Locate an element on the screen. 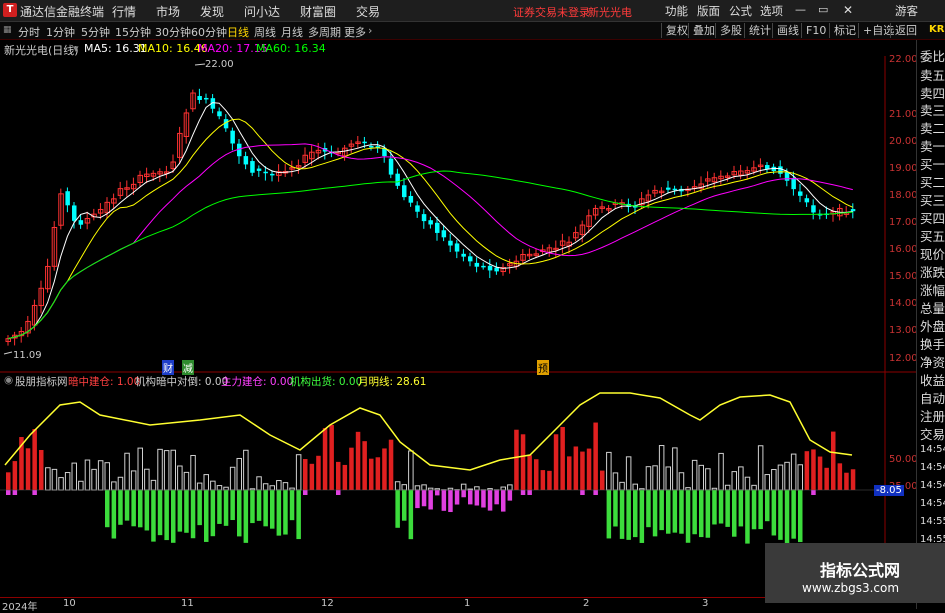 The height and width of the screenshot is (613, 945). tab-30min: 30分钟 is located at coordinates (173, 32).